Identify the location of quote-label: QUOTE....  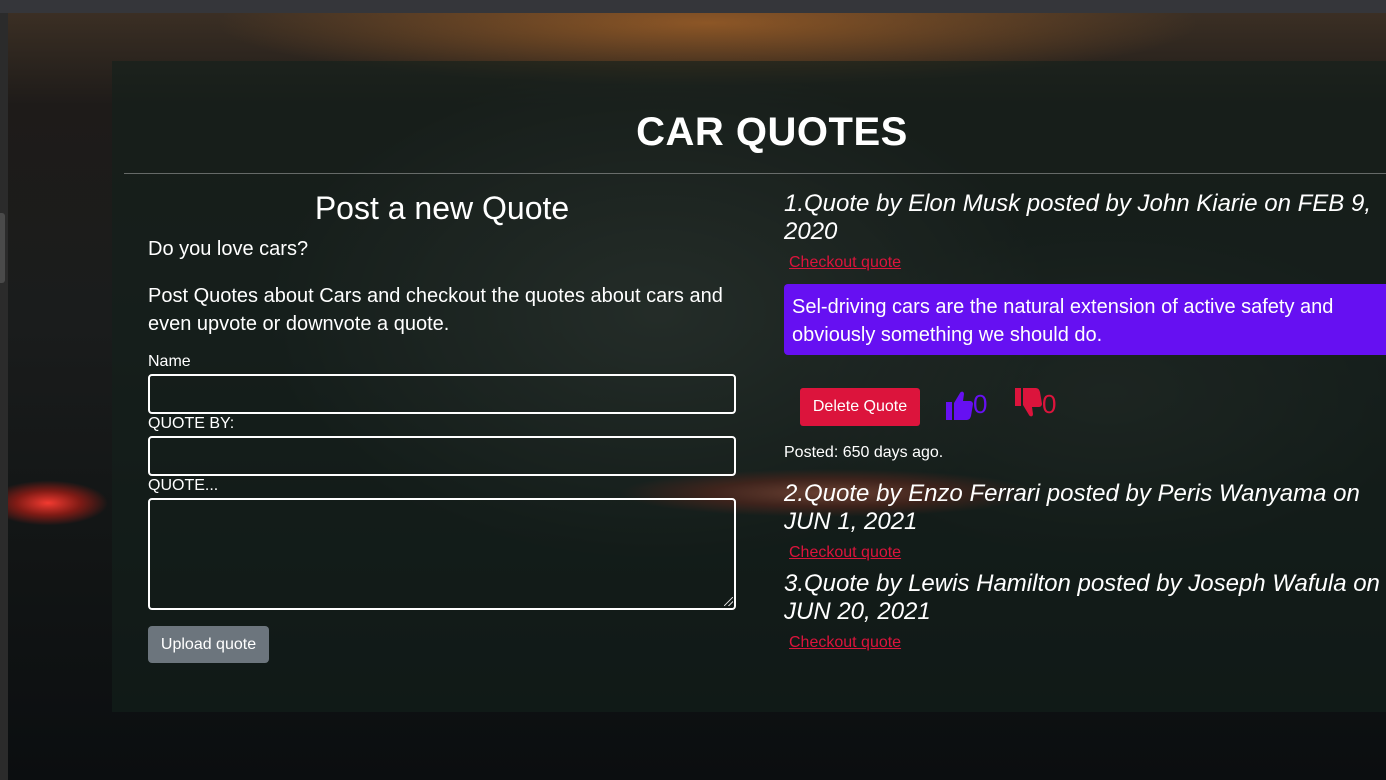
(183, 485).